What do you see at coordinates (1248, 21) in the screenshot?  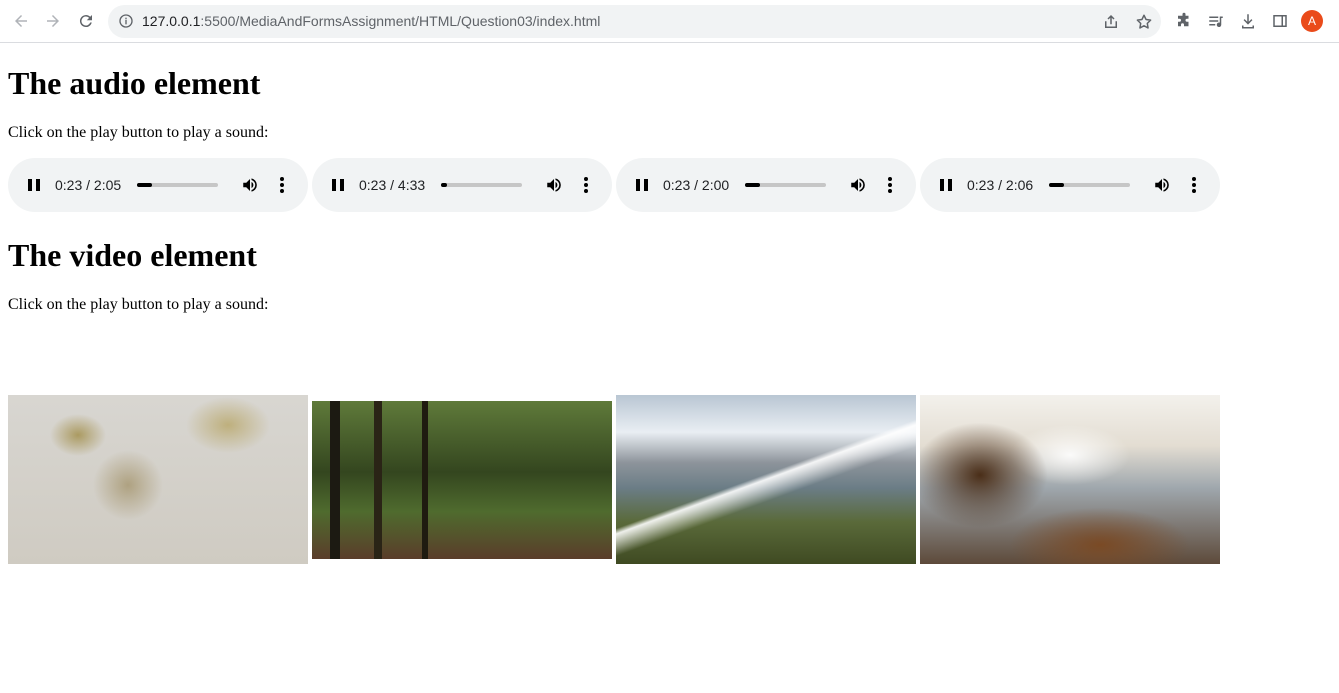 I see `download-icon` at bounding box center [1248, 21].